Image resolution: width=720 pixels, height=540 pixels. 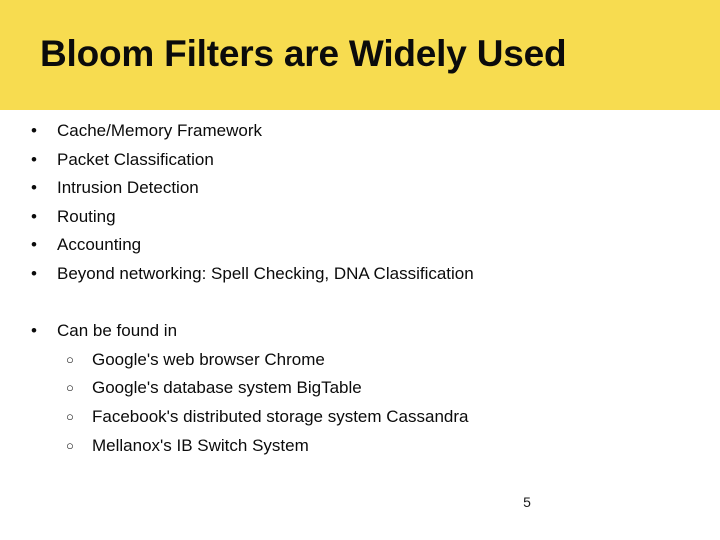 What do you see at coordinates (303, 53) in the screenshot?
I see `slide-title: Bloom Filters are Widely Used` at bounding box center [303, 53].